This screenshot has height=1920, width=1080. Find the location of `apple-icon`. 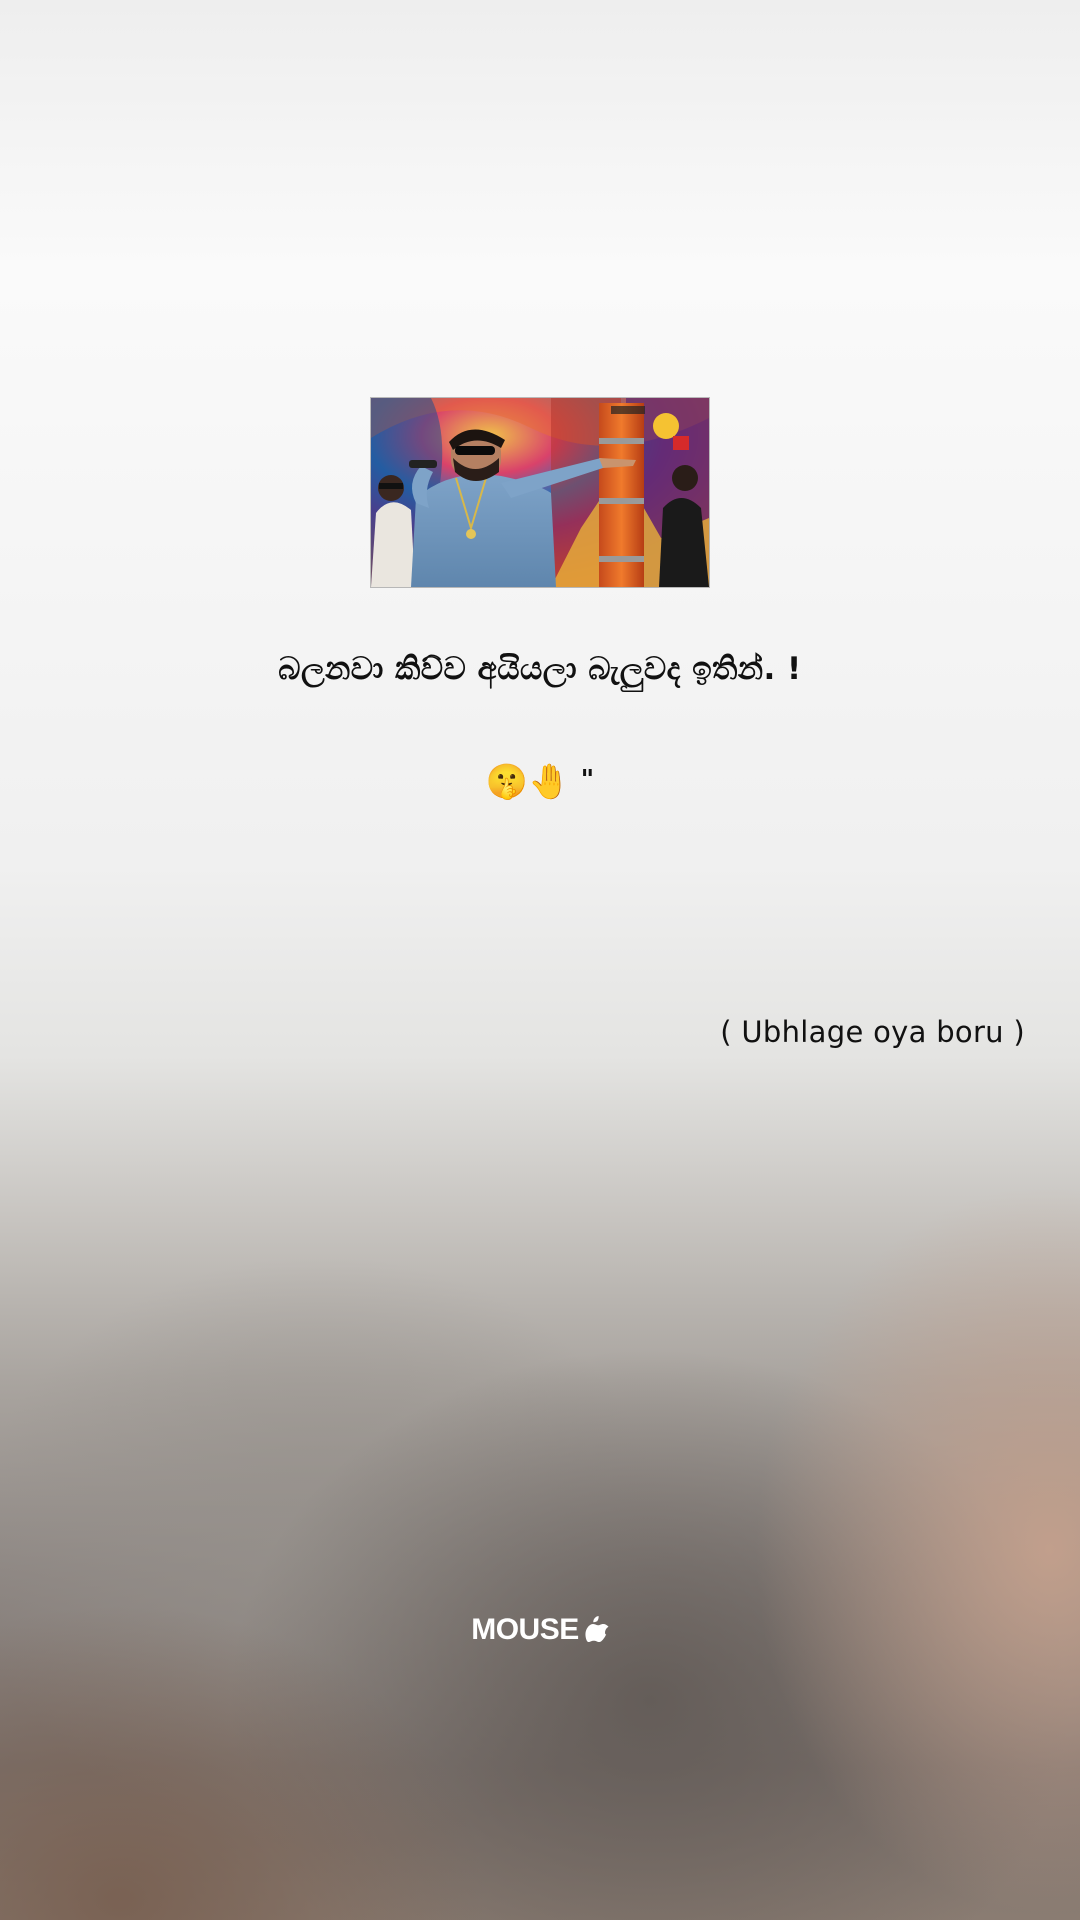

apple-icon is located at coordinates (597, 1632).